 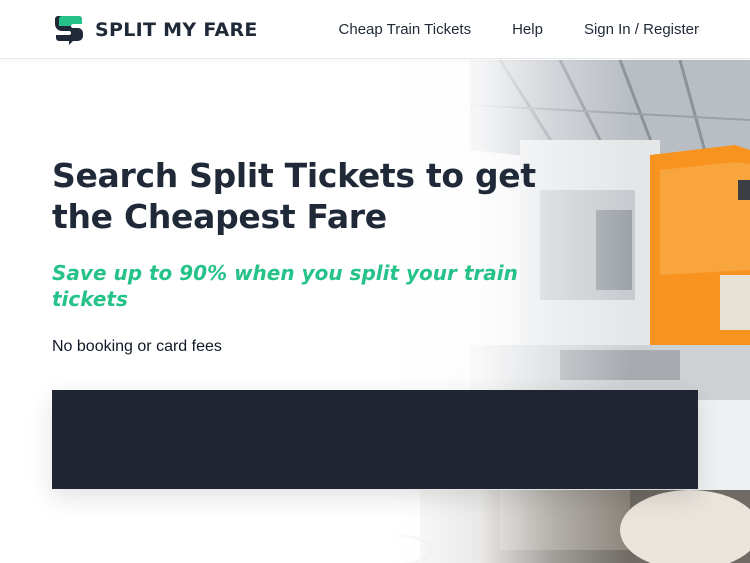 I want to click on nav-sign-in-register: Sign In / Register, so click(x=641, y=29).